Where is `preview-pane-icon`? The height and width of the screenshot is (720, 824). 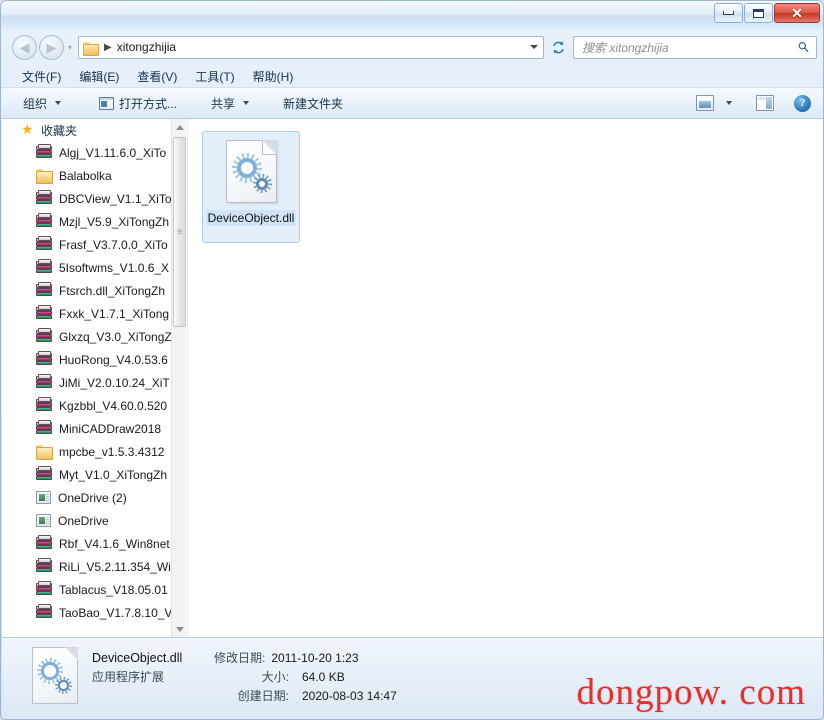
preview-pane-icon is located at coordinates (765, 103).